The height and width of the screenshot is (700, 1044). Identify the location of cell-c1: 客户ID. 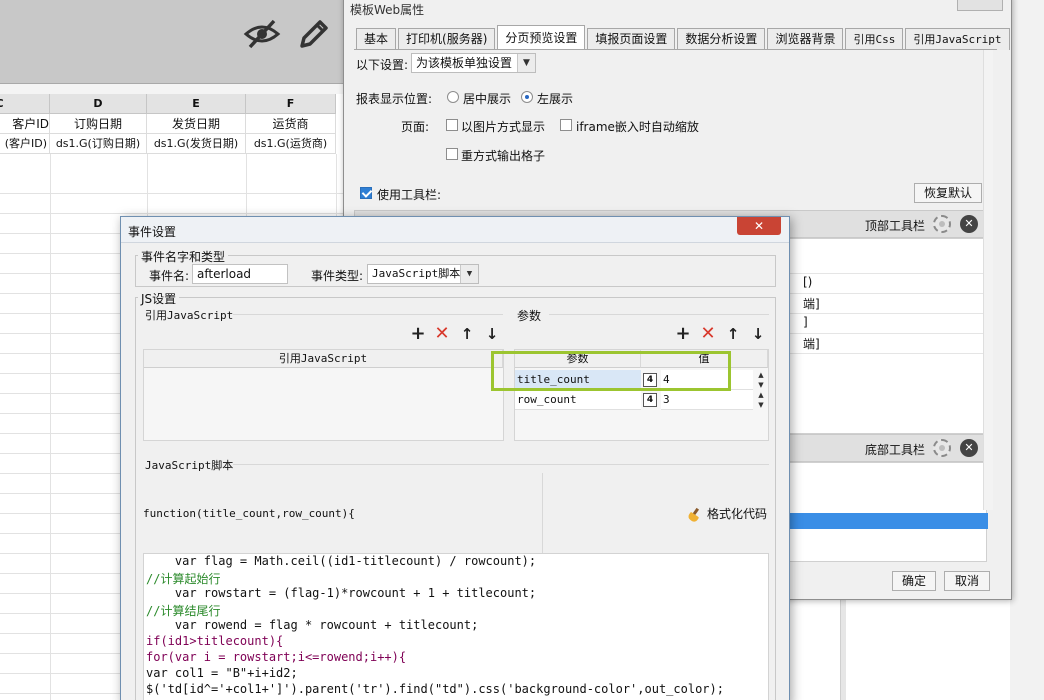
(25, 124).